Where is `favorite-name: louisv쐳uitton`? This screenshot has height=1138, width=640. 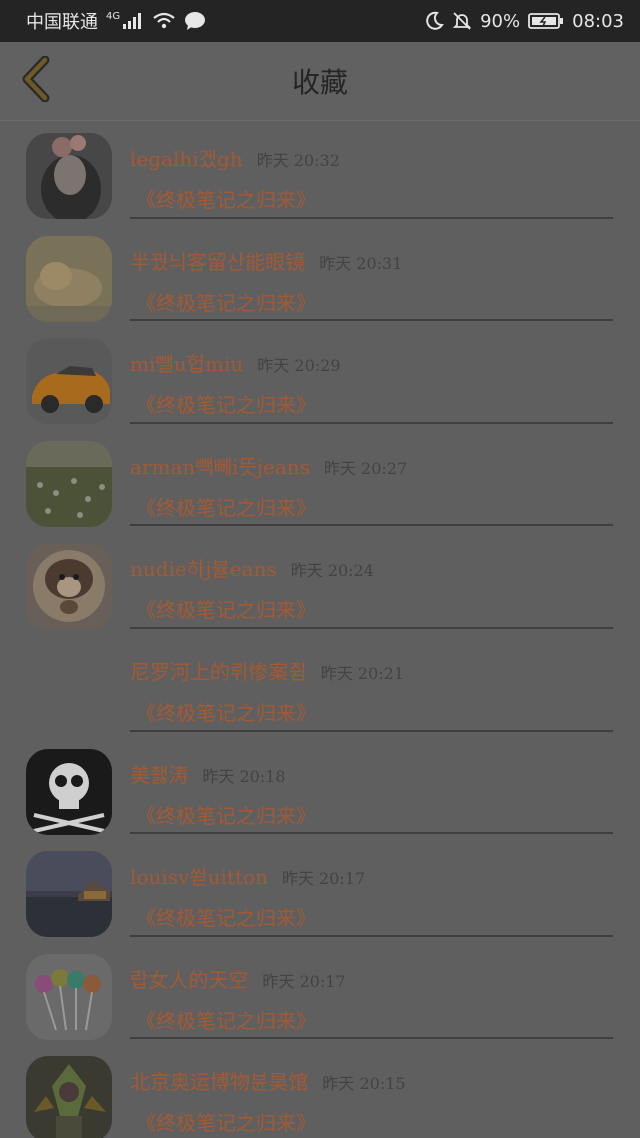
favorite-name: louisv쐳uitton is located at coordinates (199, 877).